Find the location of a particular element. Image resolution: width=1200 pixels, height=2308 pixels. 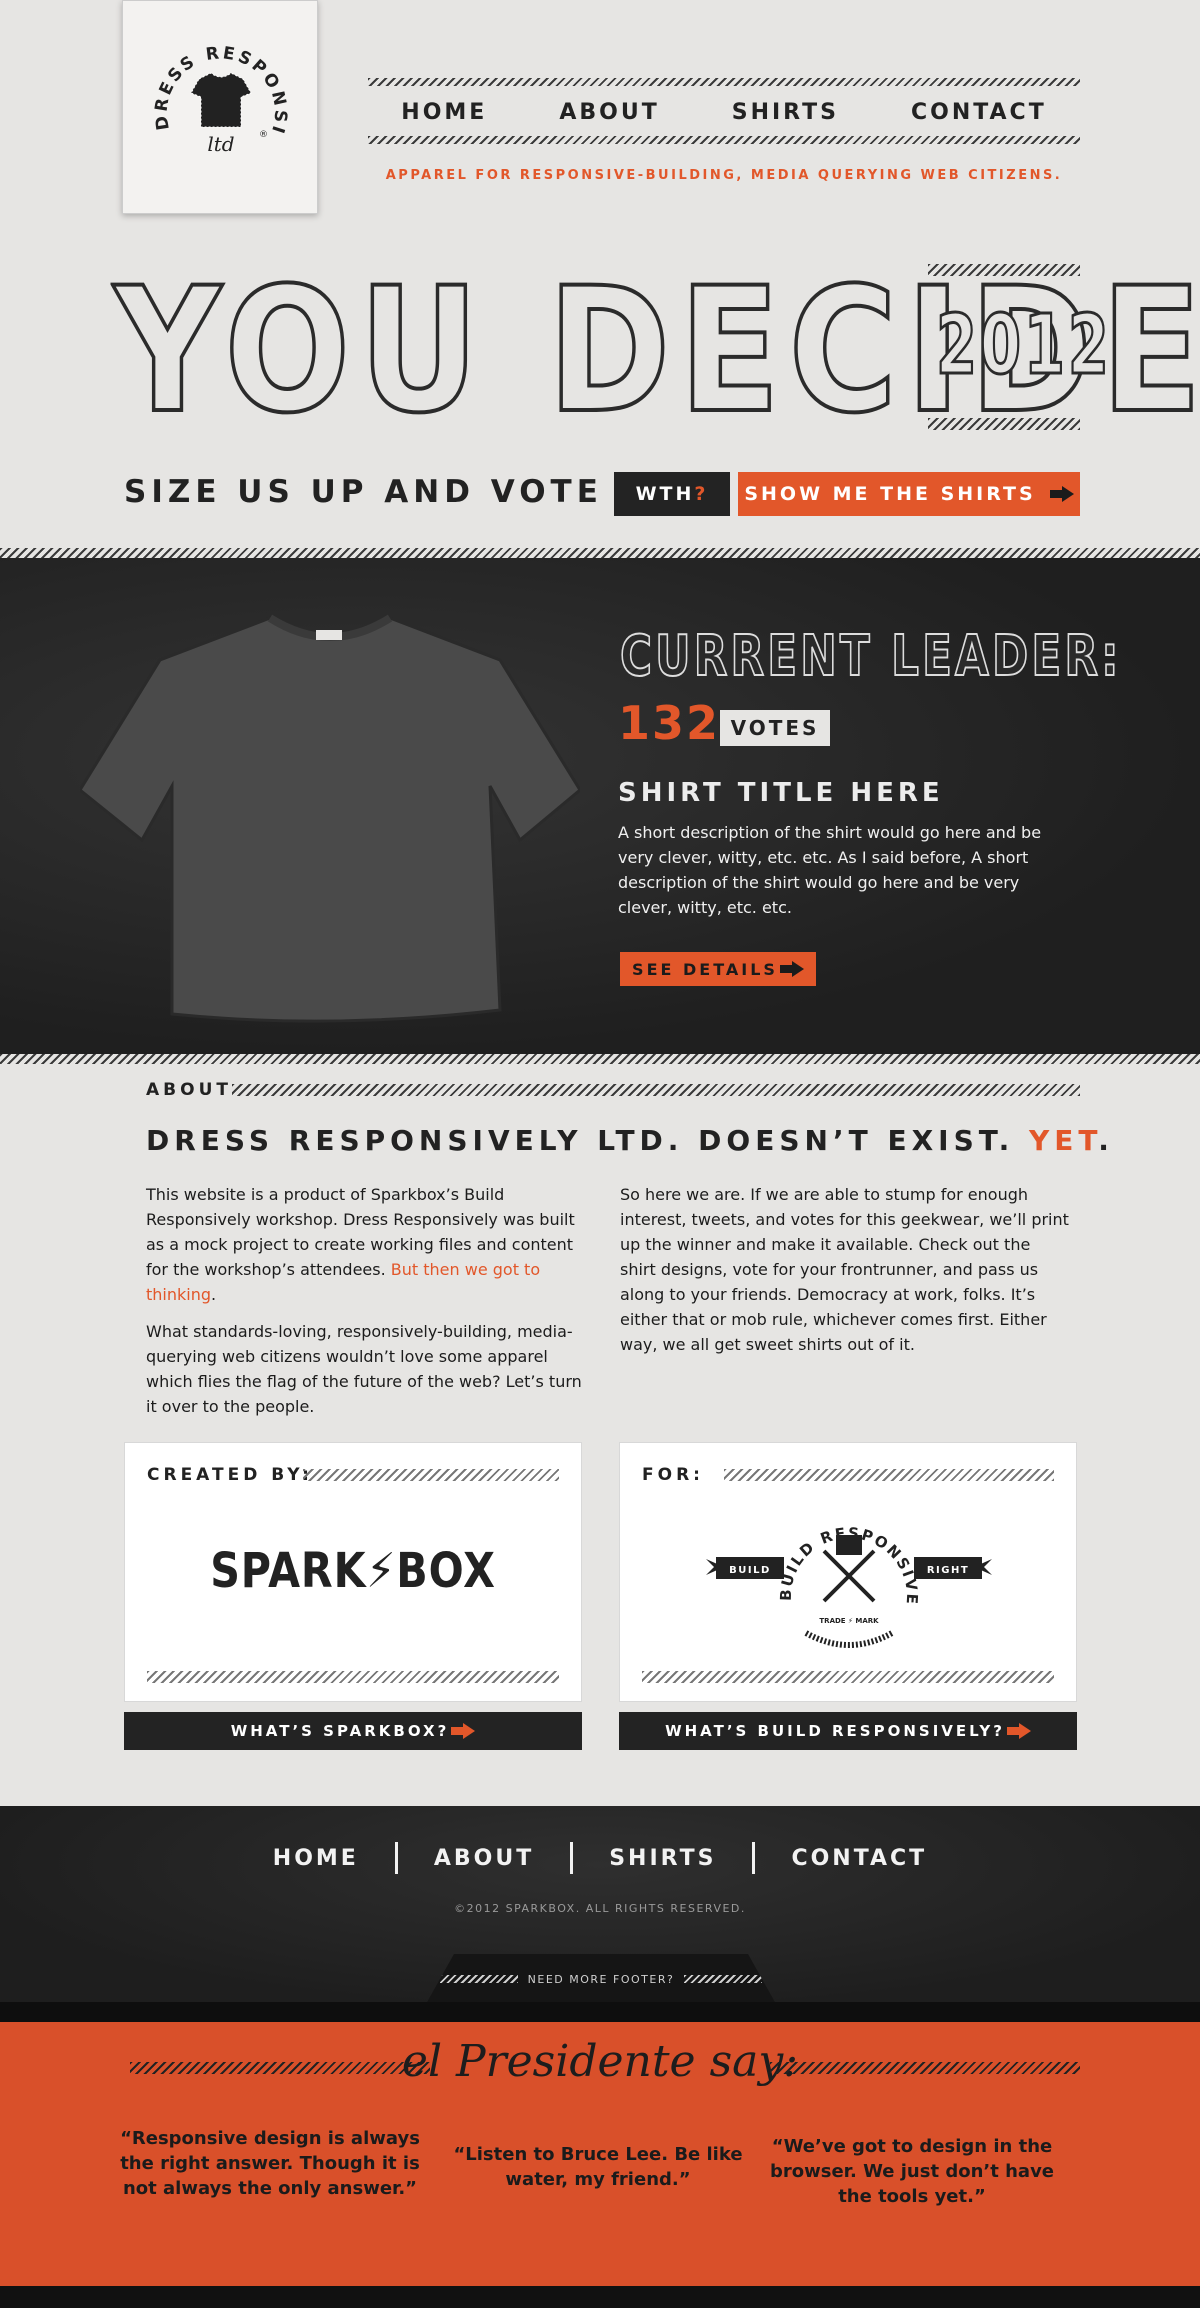

quotes-hatch-right is located at coordinates (925, 2068).